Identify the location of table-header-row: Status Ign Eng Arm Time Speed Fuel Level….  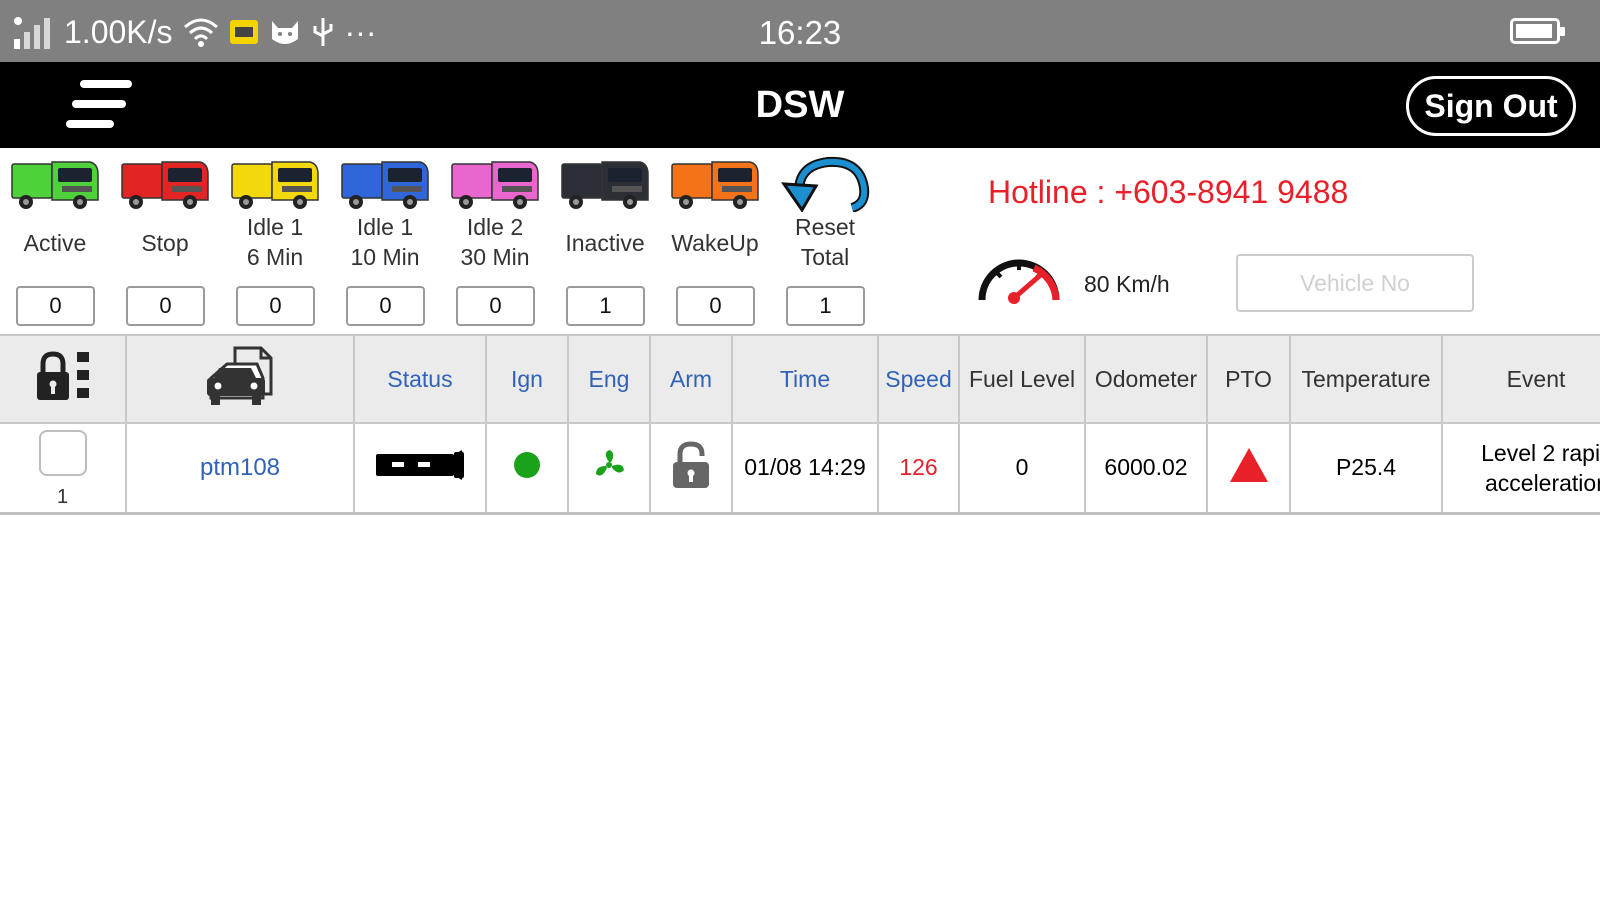
(800, 379).